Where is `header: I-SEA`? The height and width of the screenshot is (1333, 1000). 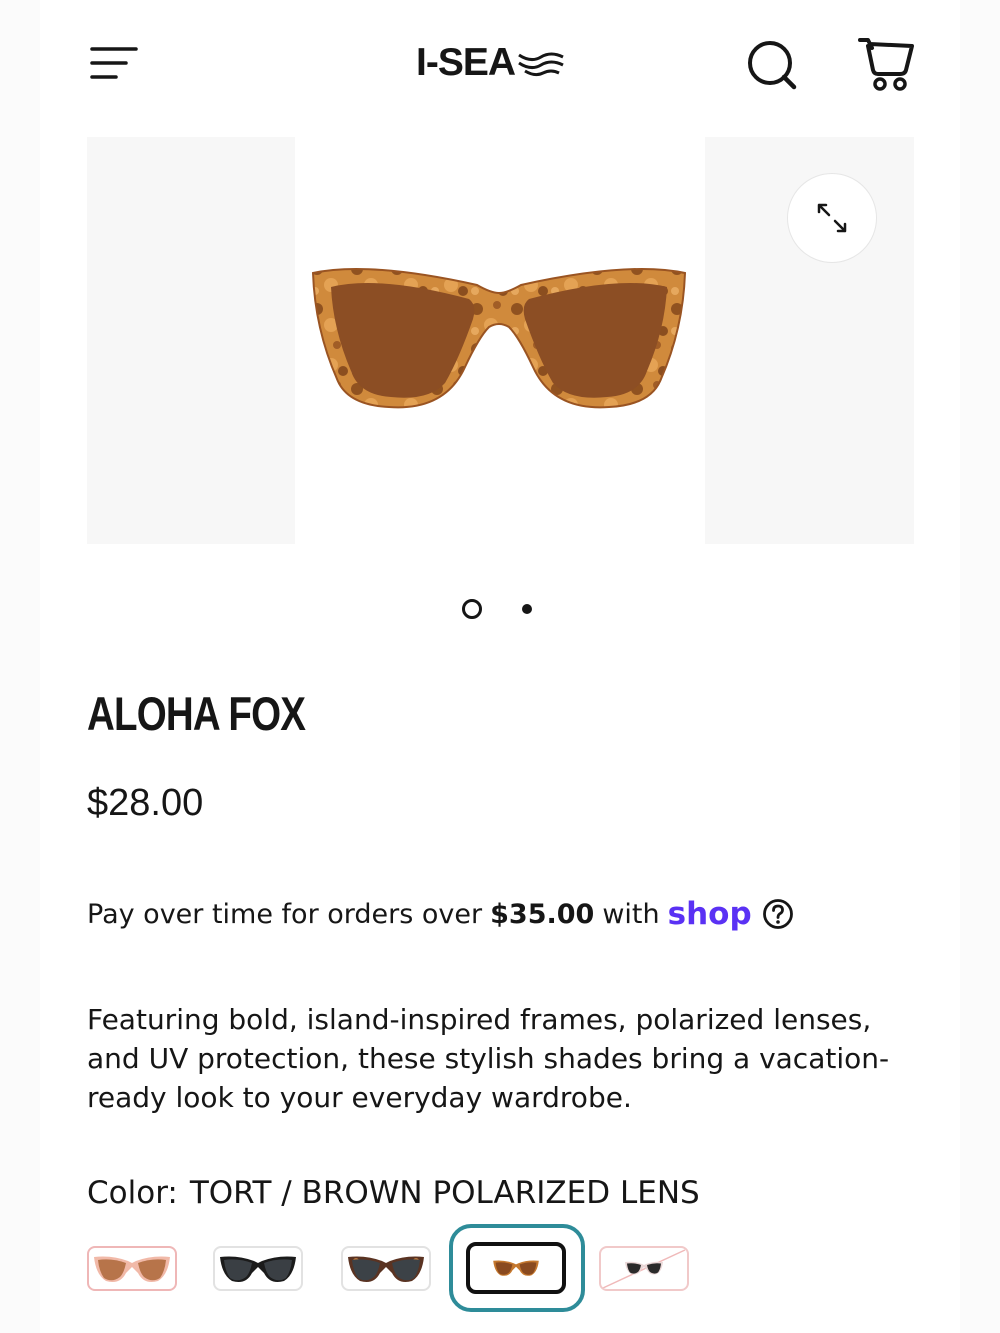 header: I-SEA is located at coordinates (500, 65).